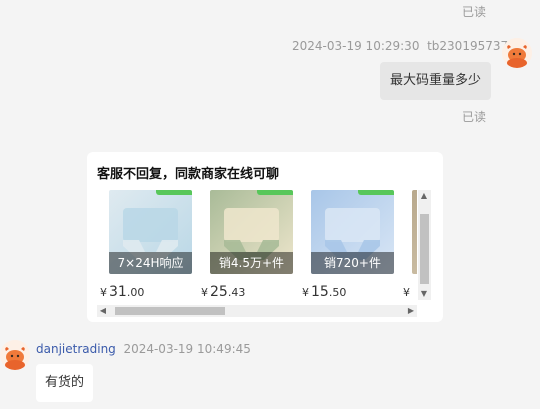 The width and height of the screenshot is (540, 409). I want to click on price-integer: 25, so click(219, 292).